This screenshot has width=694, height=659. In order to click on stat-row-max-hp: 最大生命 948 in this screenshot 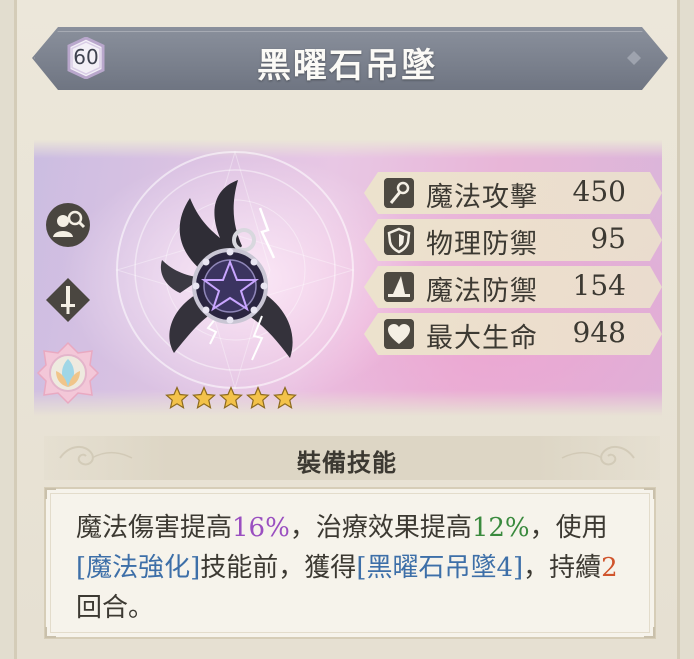, I will do `click(513, 334)`.